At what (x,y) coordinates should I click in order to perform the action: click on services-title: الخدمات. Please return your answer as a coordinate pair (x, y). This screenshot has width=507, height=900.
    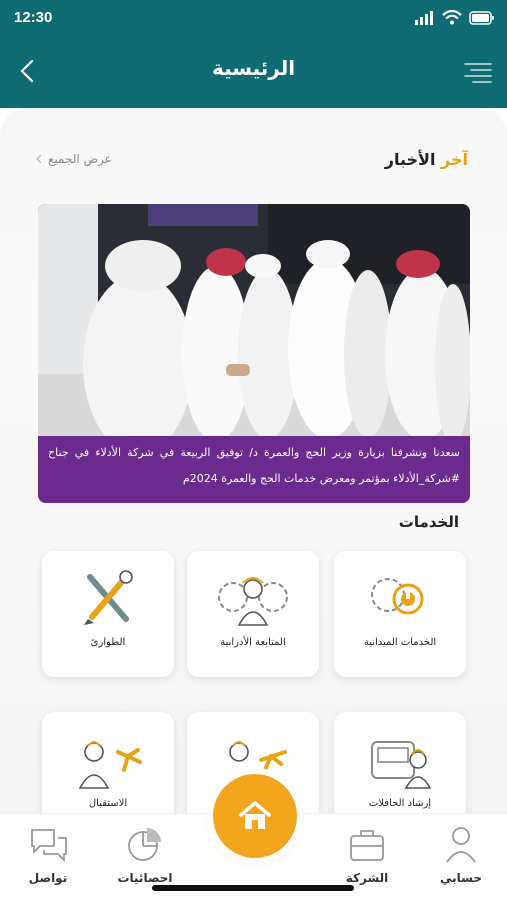
    Looking at the image, I should click on (428, 522).